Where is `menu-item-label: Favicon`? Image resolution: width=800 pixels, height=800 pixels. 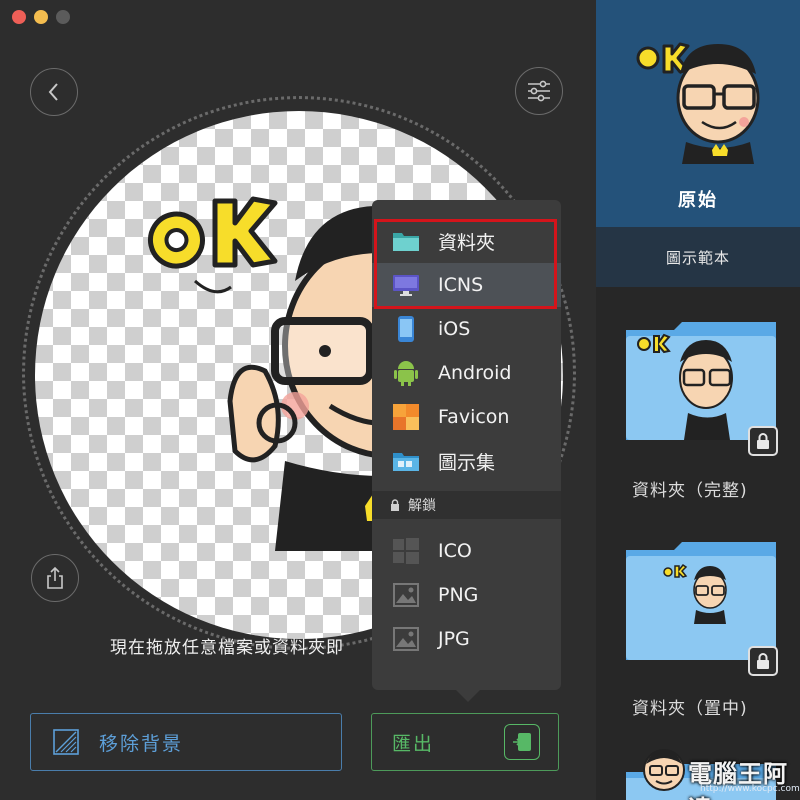
menu-item-label: Favicon is located at coordinates (474, 417).